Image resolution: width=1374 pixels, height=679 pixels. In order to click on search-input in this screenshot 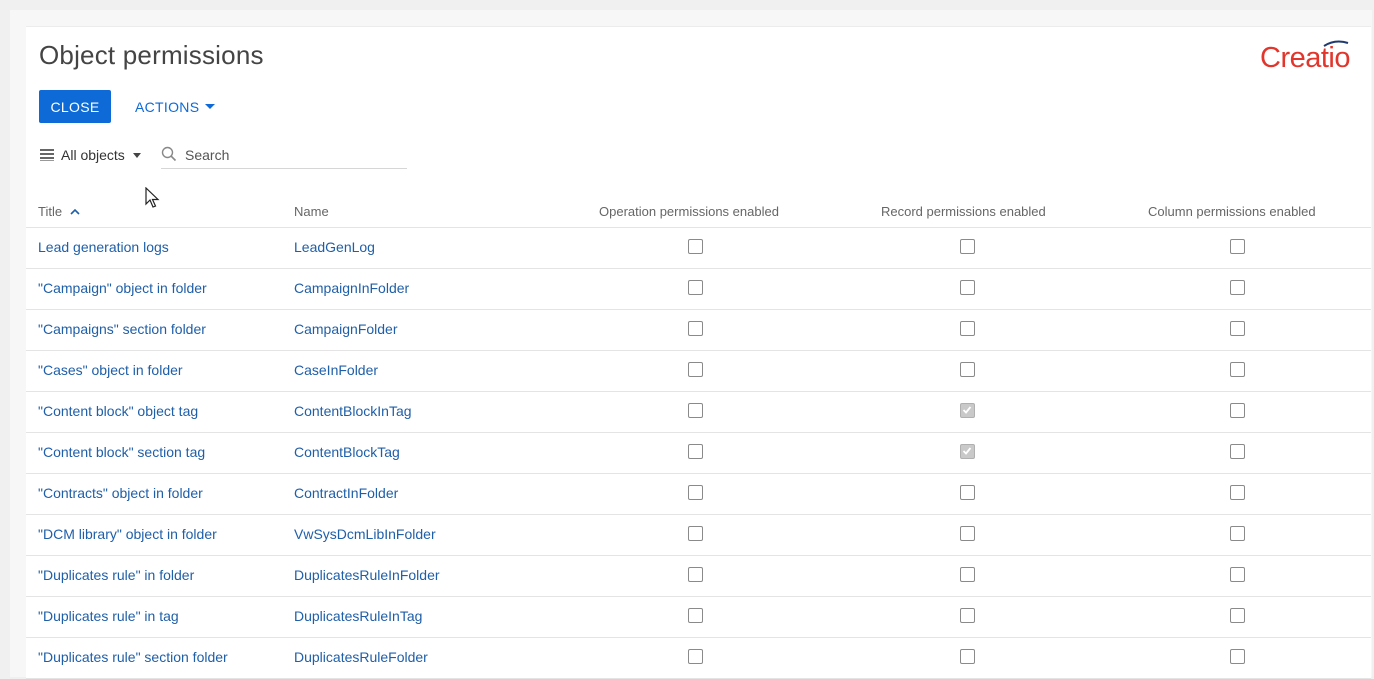, I will do `click(292, 155)`.